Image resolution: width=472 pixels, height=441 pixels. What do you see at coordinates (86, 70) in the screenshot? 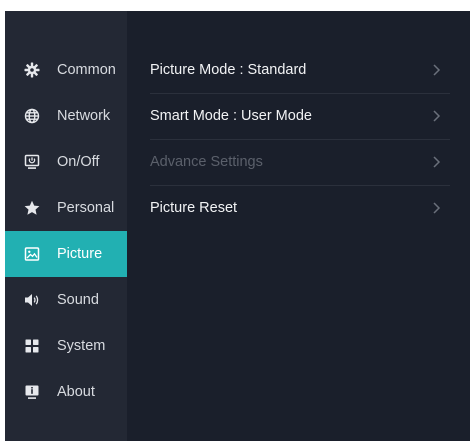
I see `sidebar-item-label: Common` at bounding box center [86, 70].